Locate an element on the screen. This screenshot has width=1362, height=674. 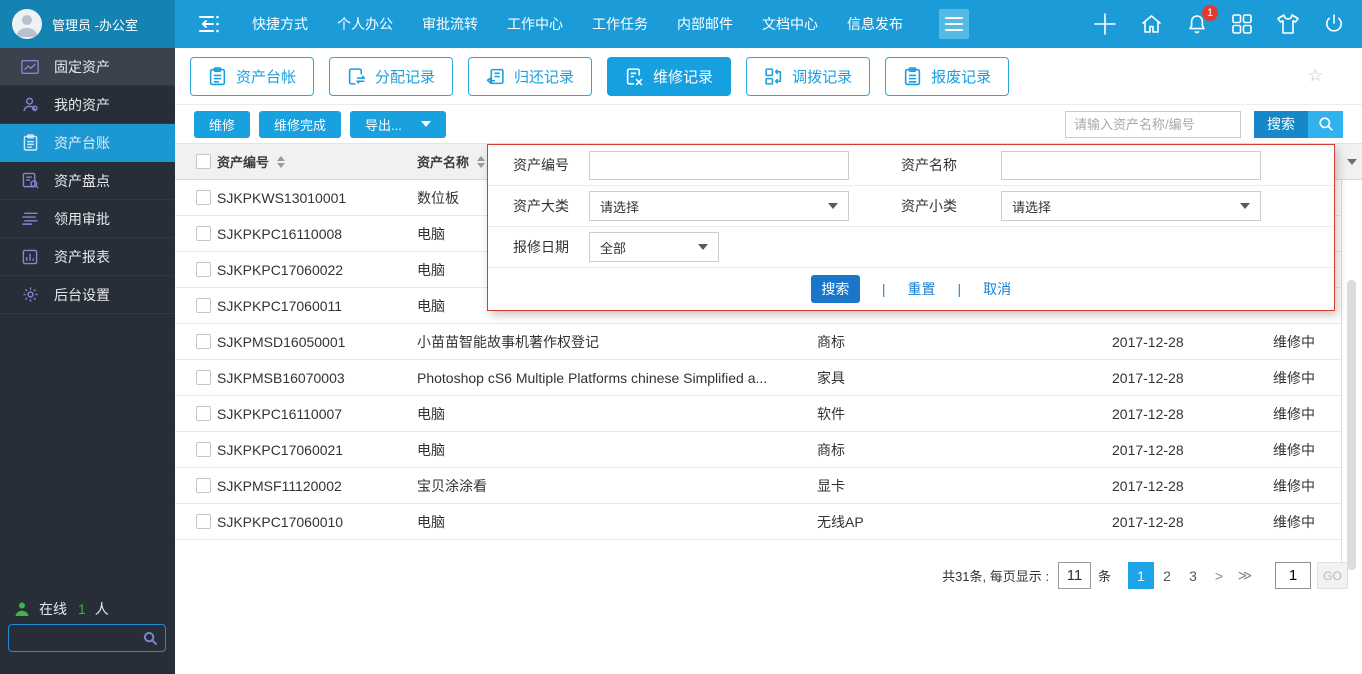
asset-name: 电脑 is located at coordinates (431, 413).